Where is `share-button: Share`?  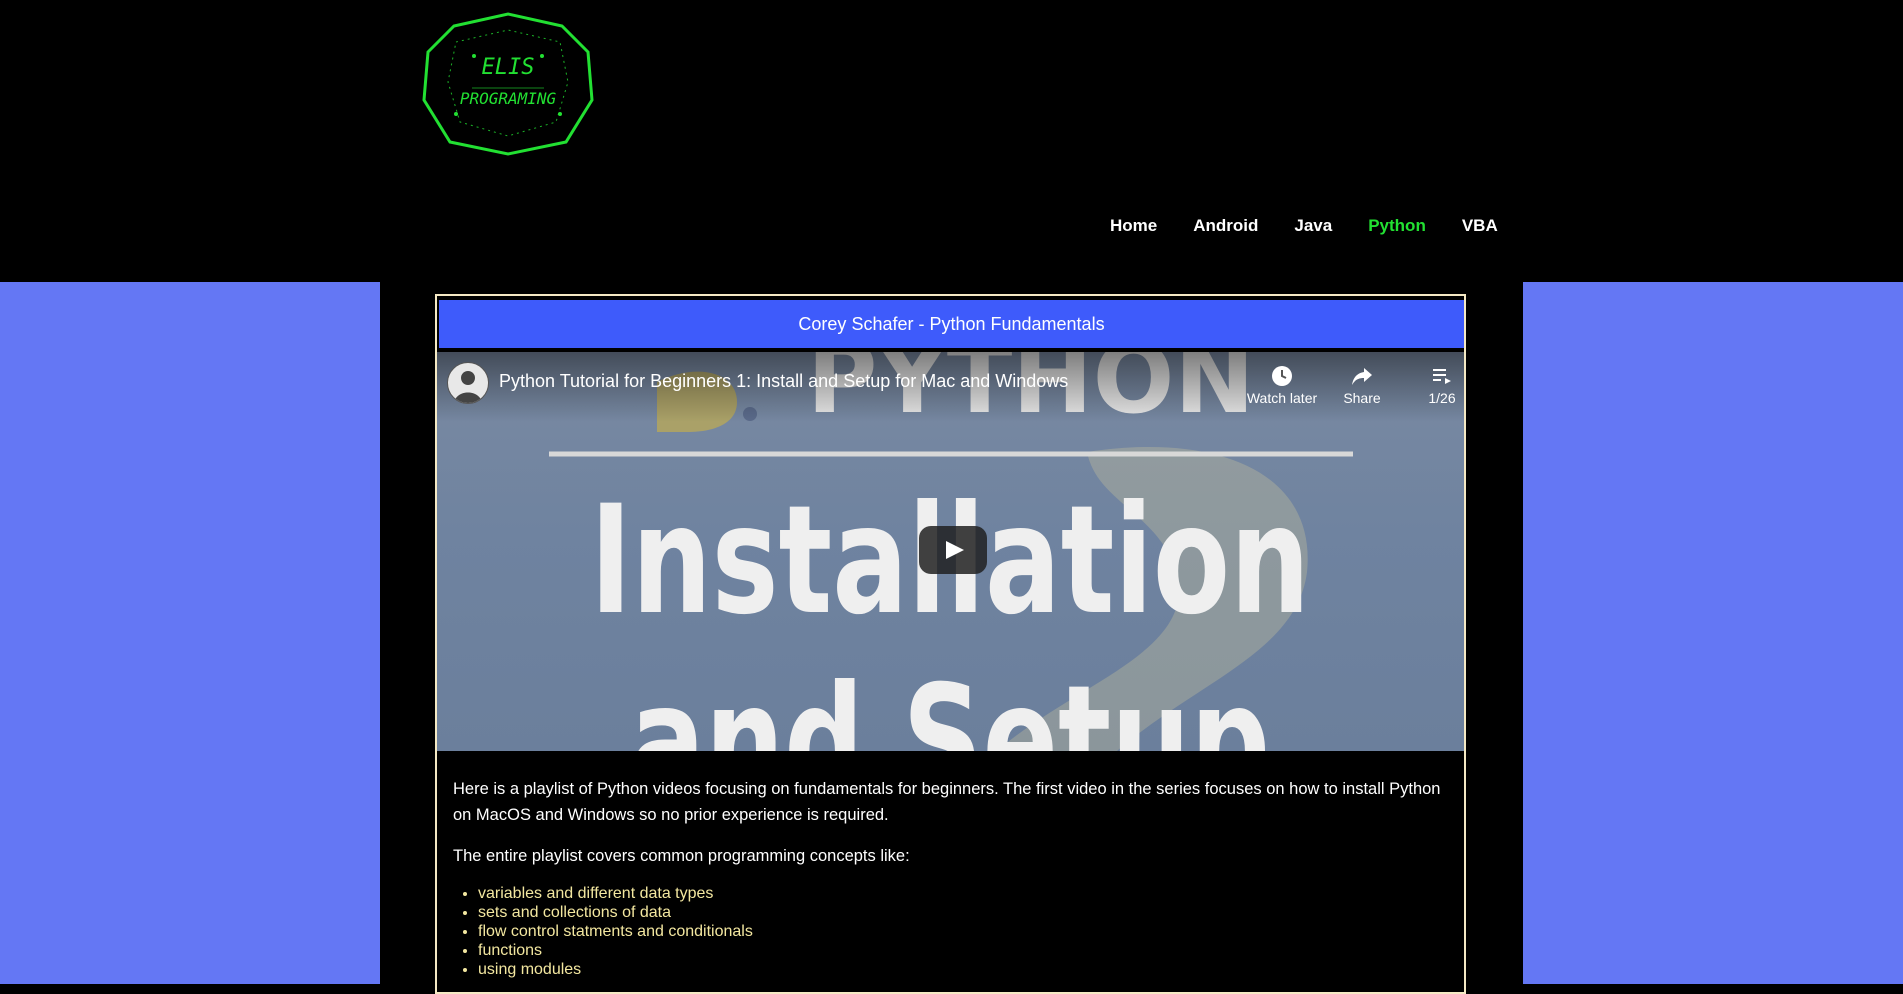 share-button: Share is located at coordinates (1362, 385).